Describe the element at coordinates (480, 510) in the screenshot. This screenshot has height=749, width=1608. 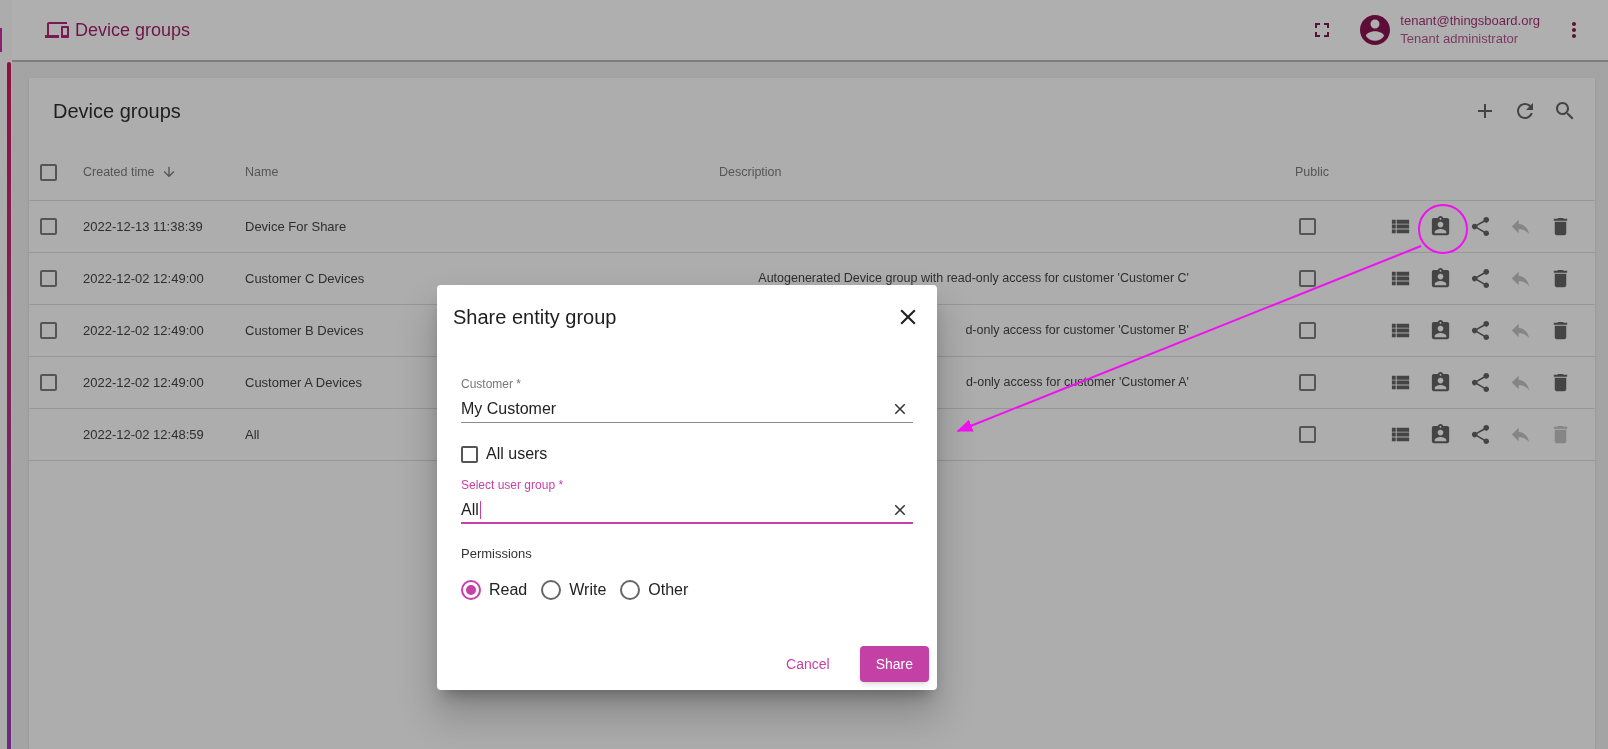
I see `text-caret` at that location.